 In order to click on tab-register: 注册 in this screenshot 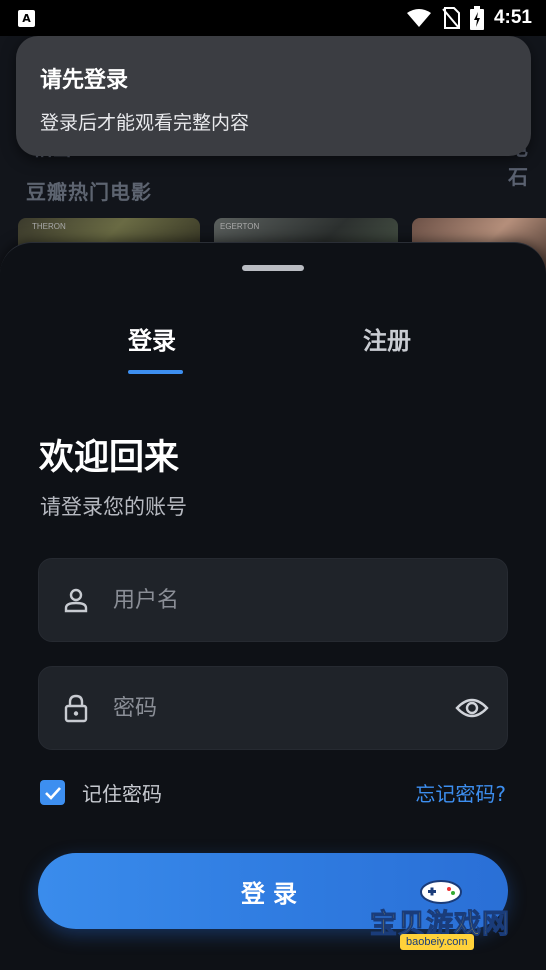, I will do `click(387, 338)`.